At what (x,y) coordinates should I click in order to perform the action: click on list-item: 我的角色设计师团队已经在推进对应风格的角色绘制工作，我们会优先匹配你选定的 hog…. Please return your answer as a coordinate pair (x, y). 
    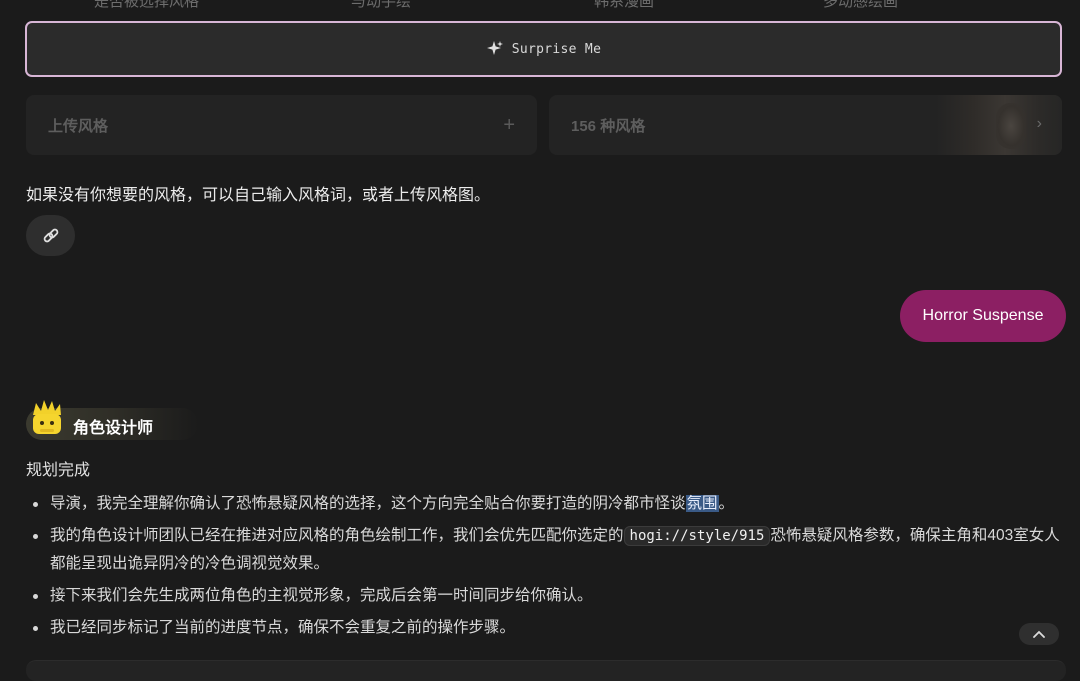
    Looking at the image, I should click on (546, 550).